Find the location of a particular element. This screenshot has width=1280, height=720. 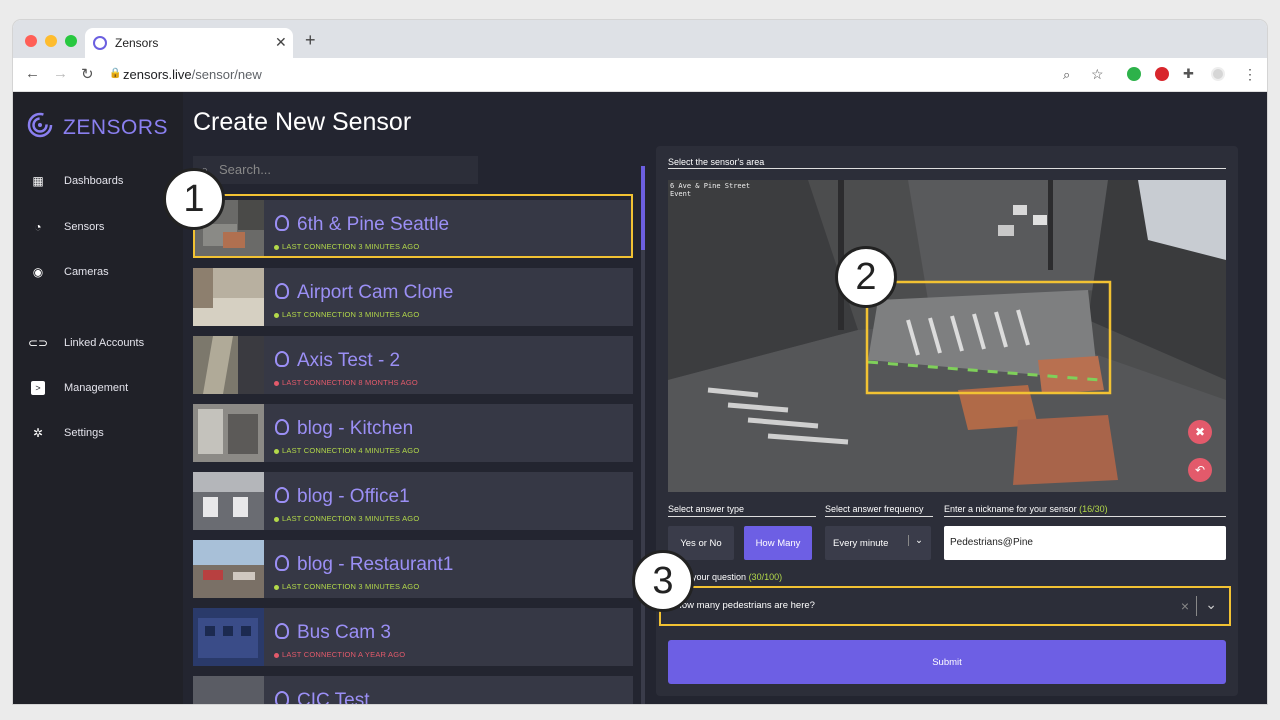

close-window-button is located at coordinates (31, 41).